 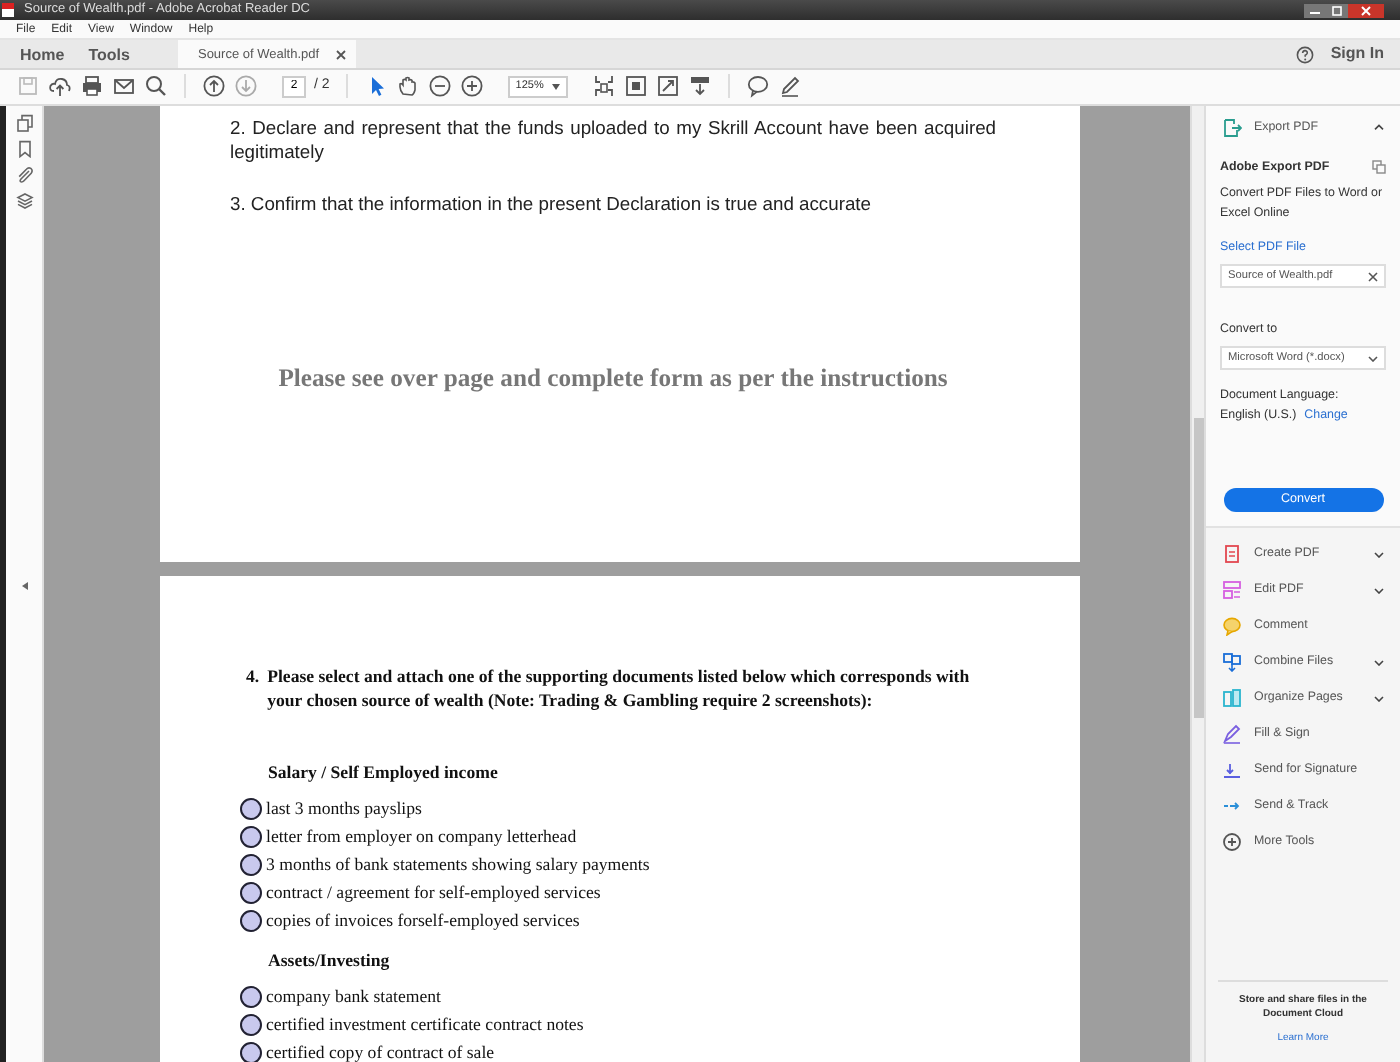 I want to click on copy-icon, so click(x=1379, y=167).